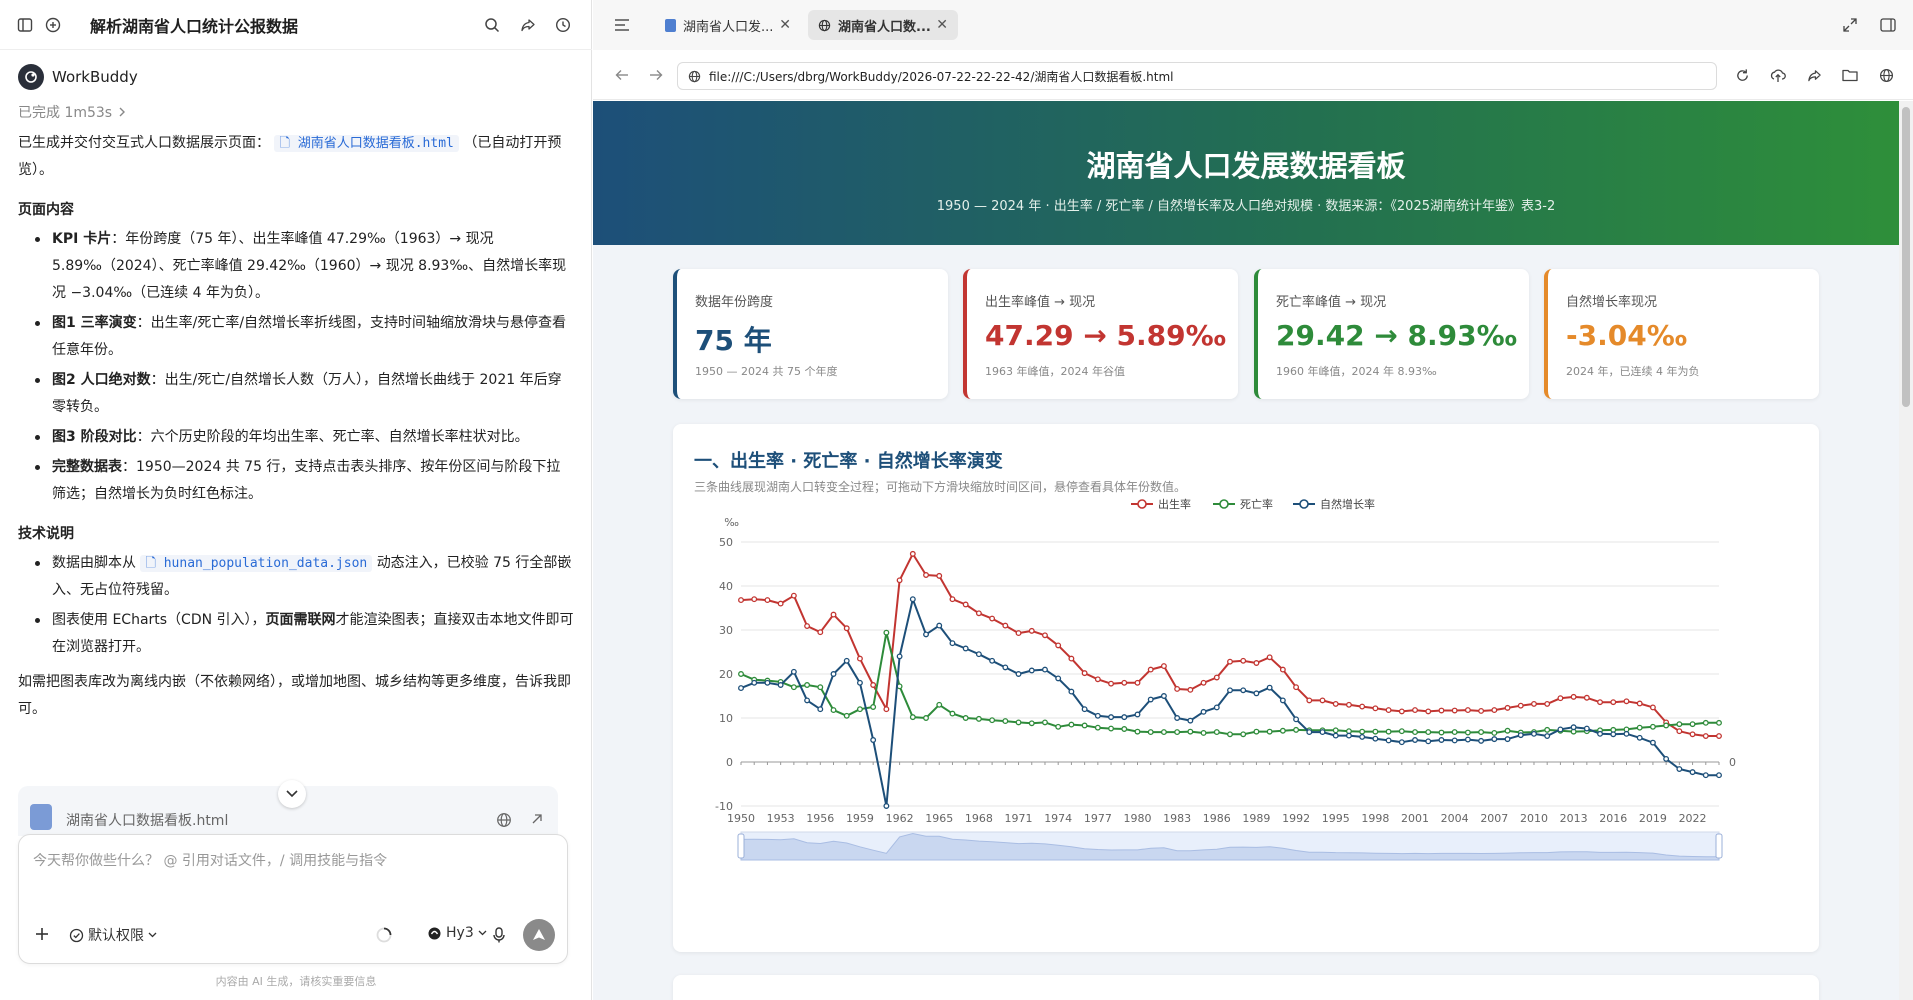 This screenshot has height=1000, width=1913. Describe the element at coordinates (492, 25) in the screenshot. I see `search-icon` at that location.